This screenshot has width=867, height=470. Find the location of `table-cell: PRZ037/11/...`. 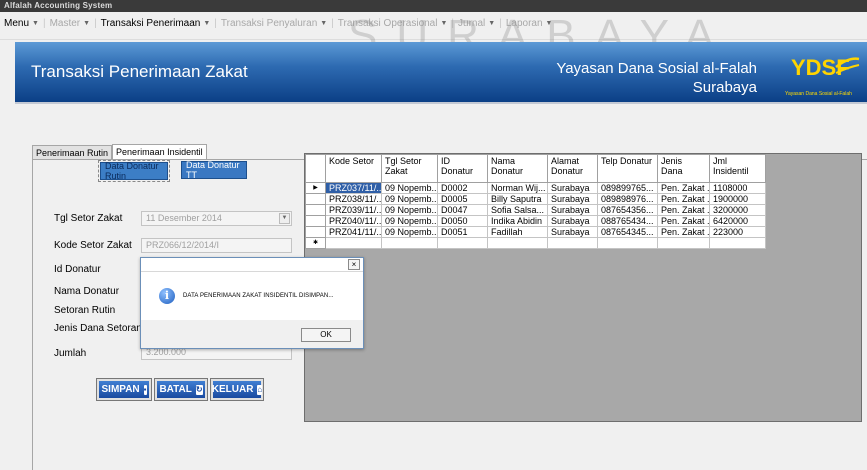

table-cell: PRZ037/11/... is located at coordinates (353, 188).